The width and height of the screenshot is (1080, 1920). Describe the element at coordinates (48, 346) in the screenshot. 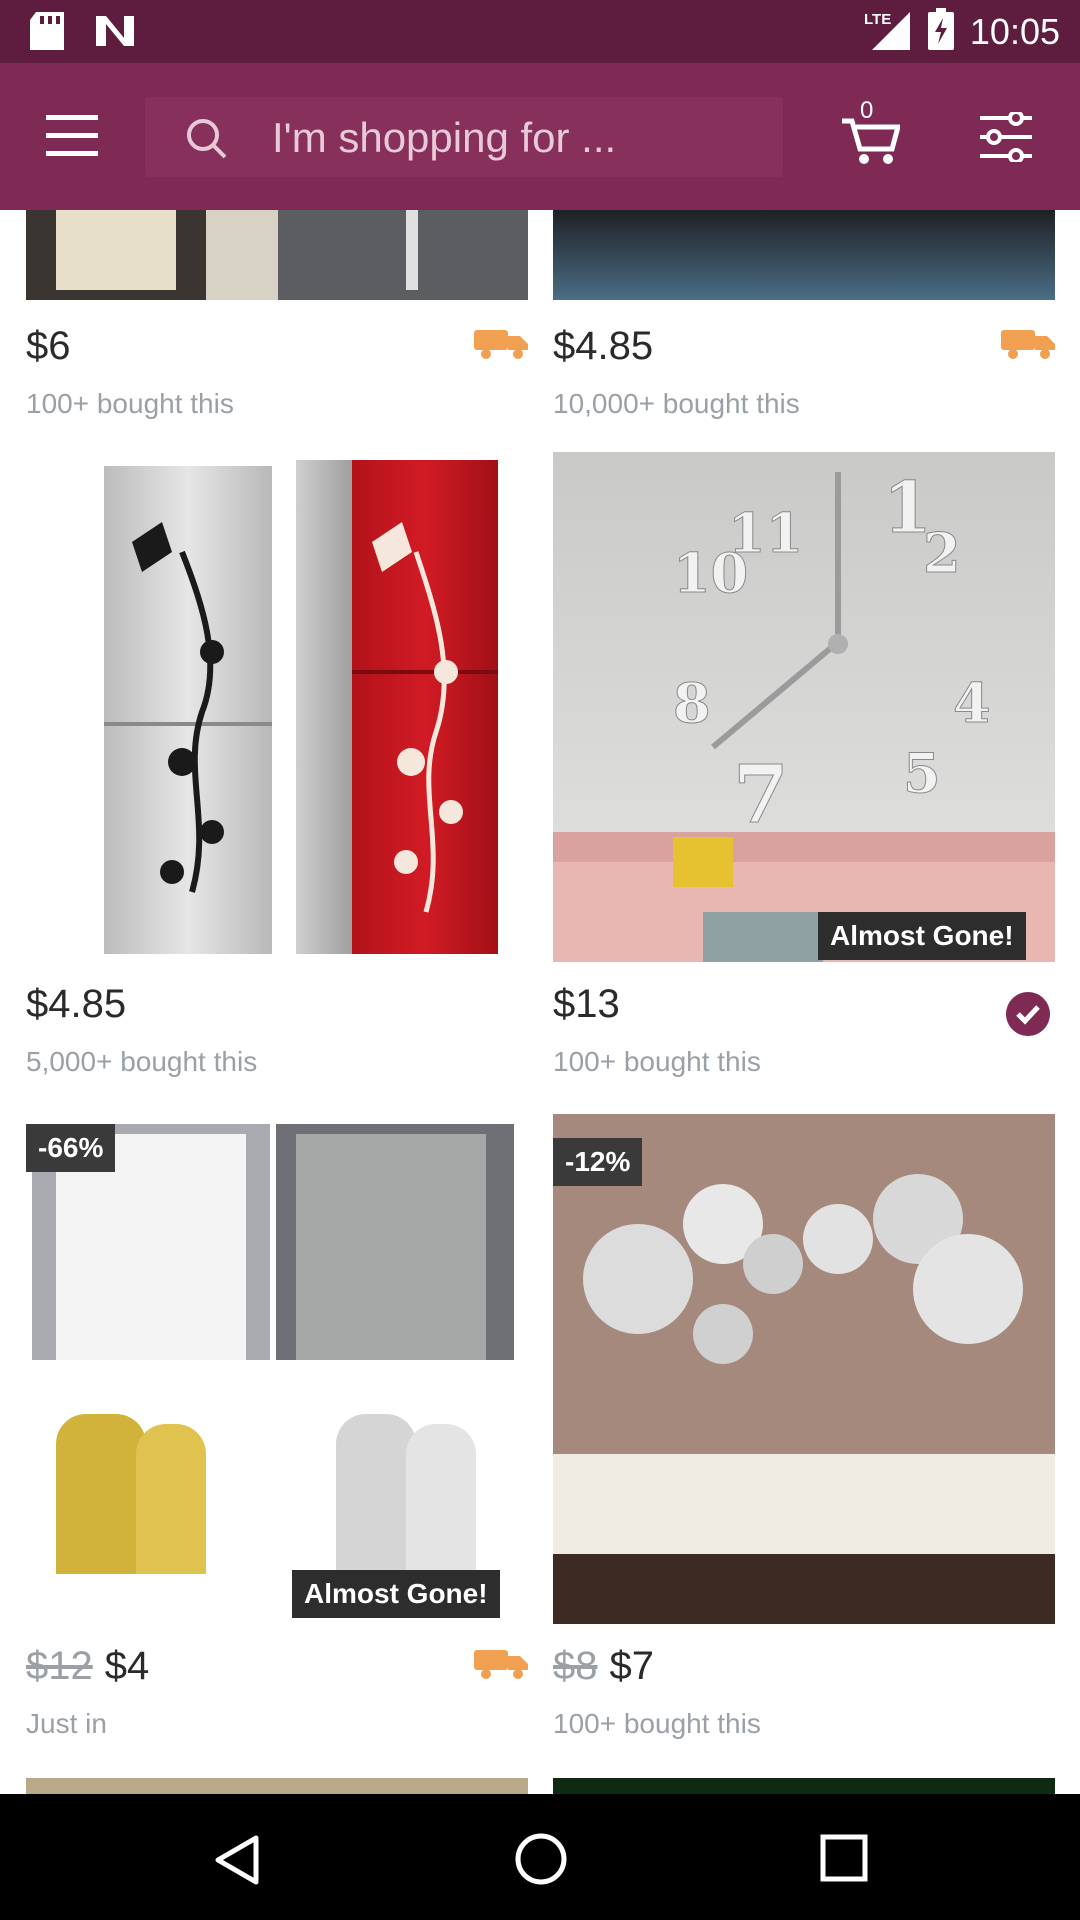

I see `product-price: $6` at that location.